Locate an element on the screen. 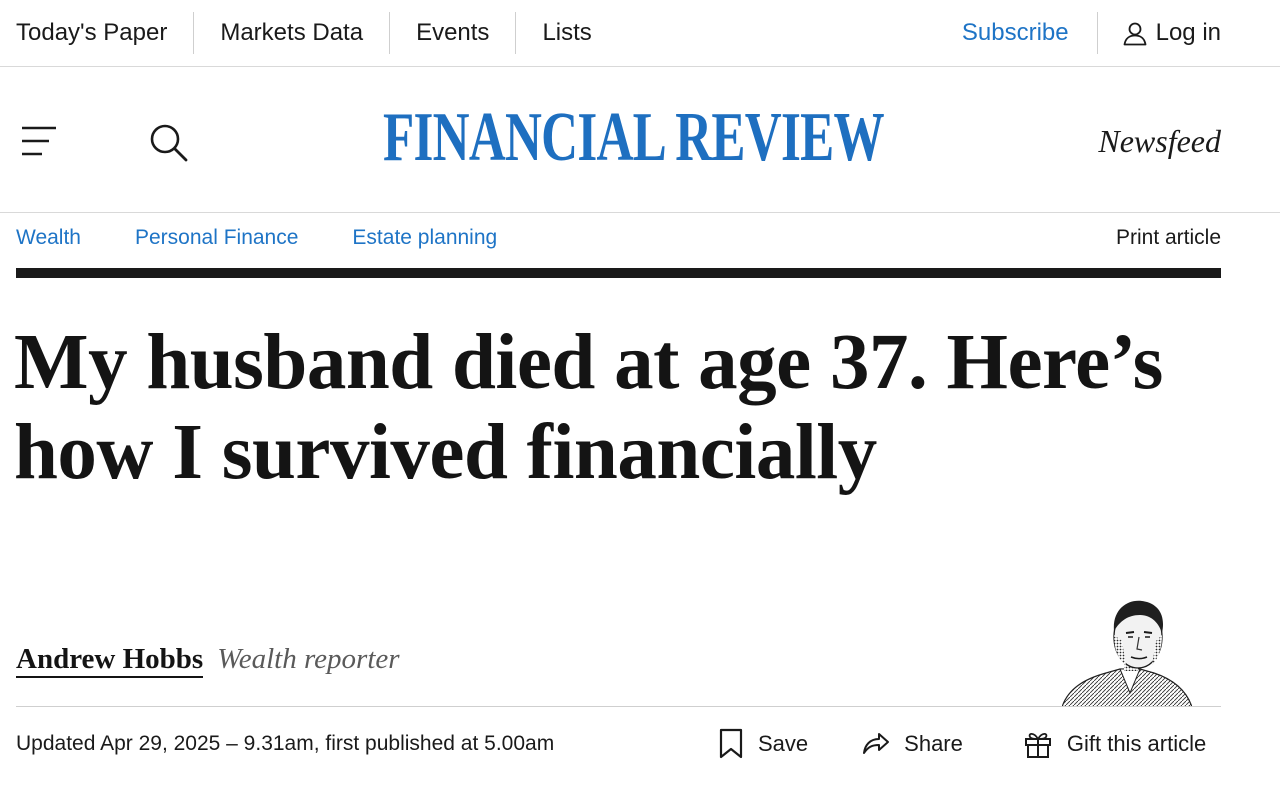  markets-data-link: Markets Data is located at coordinates (291, 33).